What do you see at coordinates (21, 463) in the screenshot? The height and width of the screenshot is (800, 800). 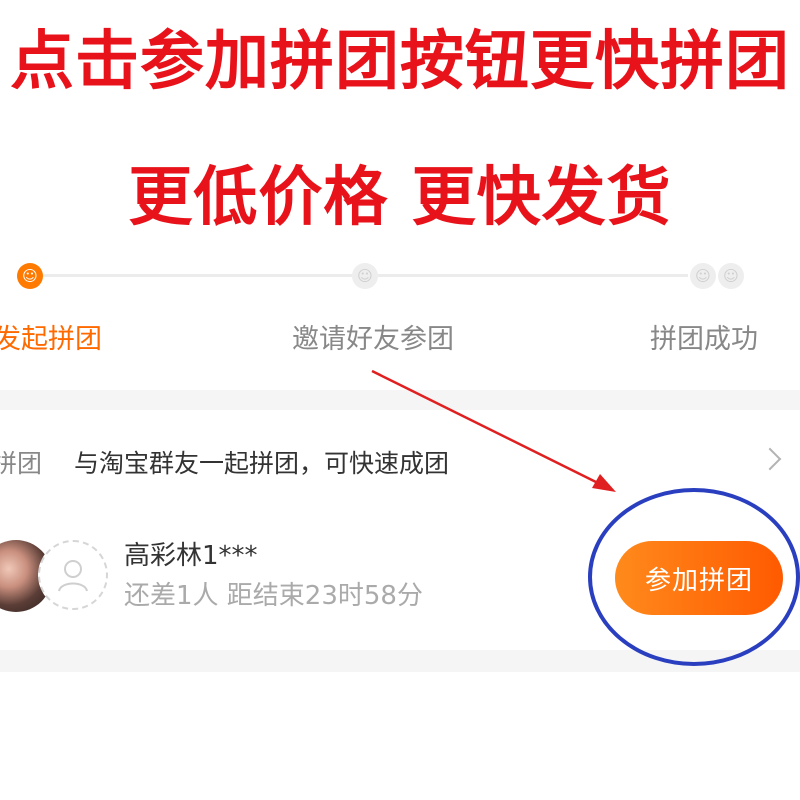 I see `group-section-label: 拼团` at bounding box center [21, 463].